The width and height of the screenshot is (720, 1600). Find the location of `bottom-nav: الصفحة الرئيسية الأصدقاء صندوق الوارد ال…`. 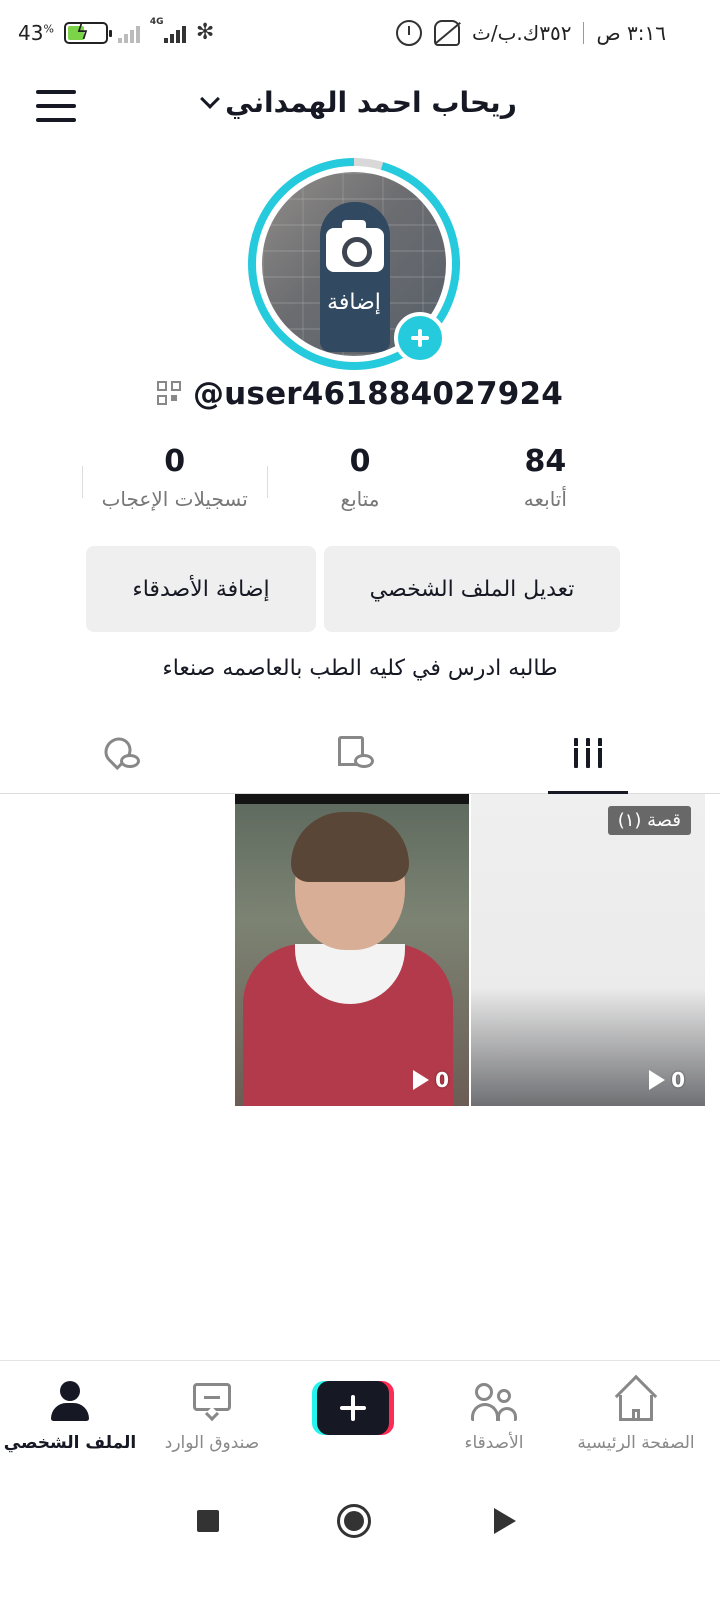

bottom-nav: الصفحة الرئيسية الأصدقاء صندوق الوارد ال… is located at coordinates (360, 1418).